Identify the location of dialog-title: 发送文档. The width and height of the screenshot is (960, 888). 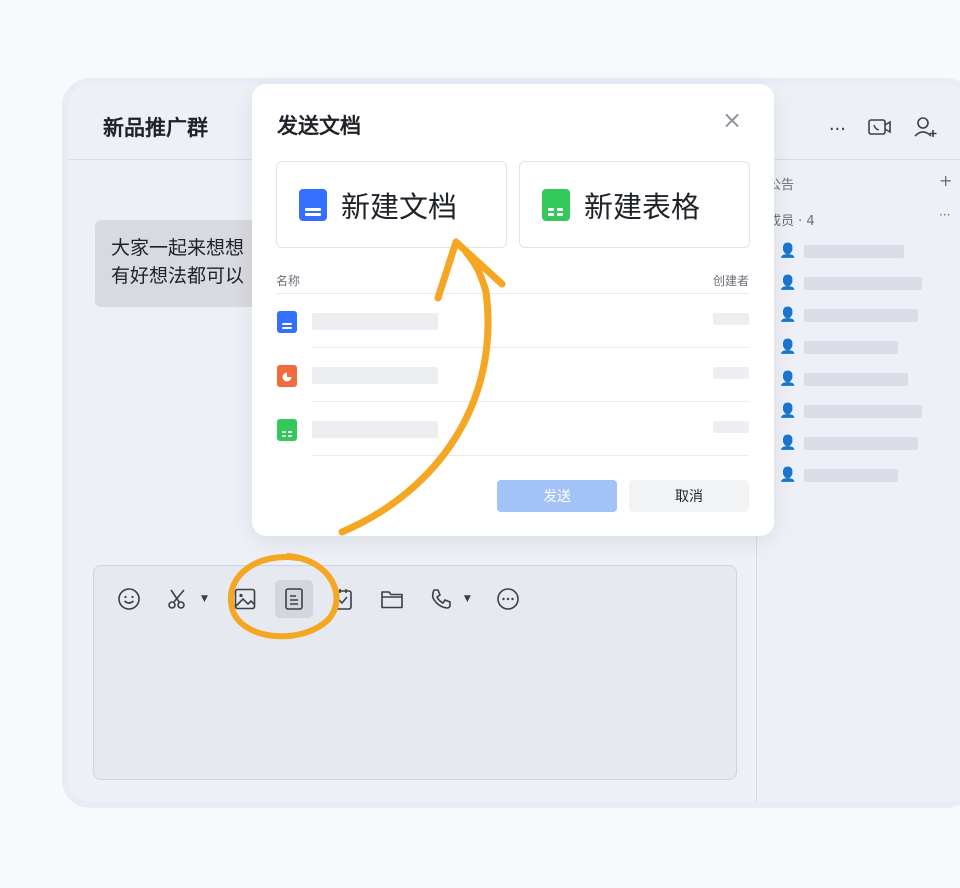
(319, 126).